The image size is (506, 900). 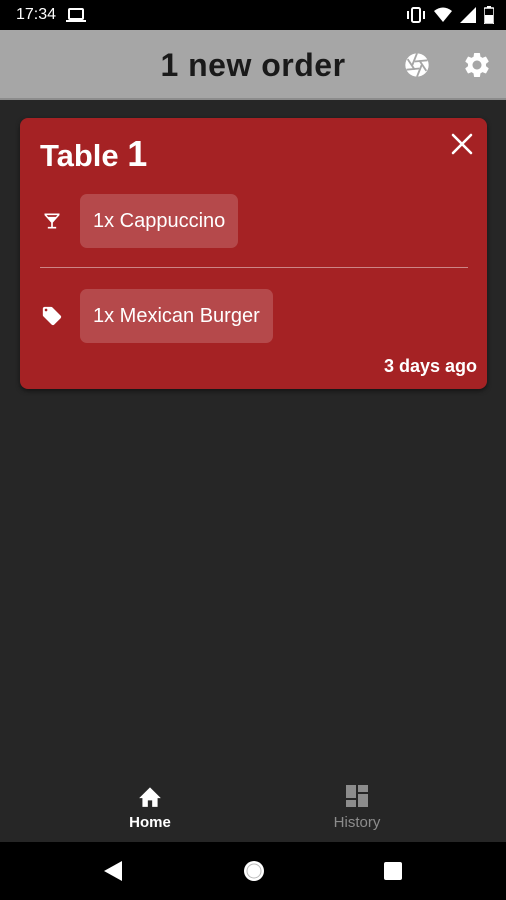 What do you see at coordinates (468, 15) in the screenshot?
I see `signal-icon` at bounding box center [468, 15].